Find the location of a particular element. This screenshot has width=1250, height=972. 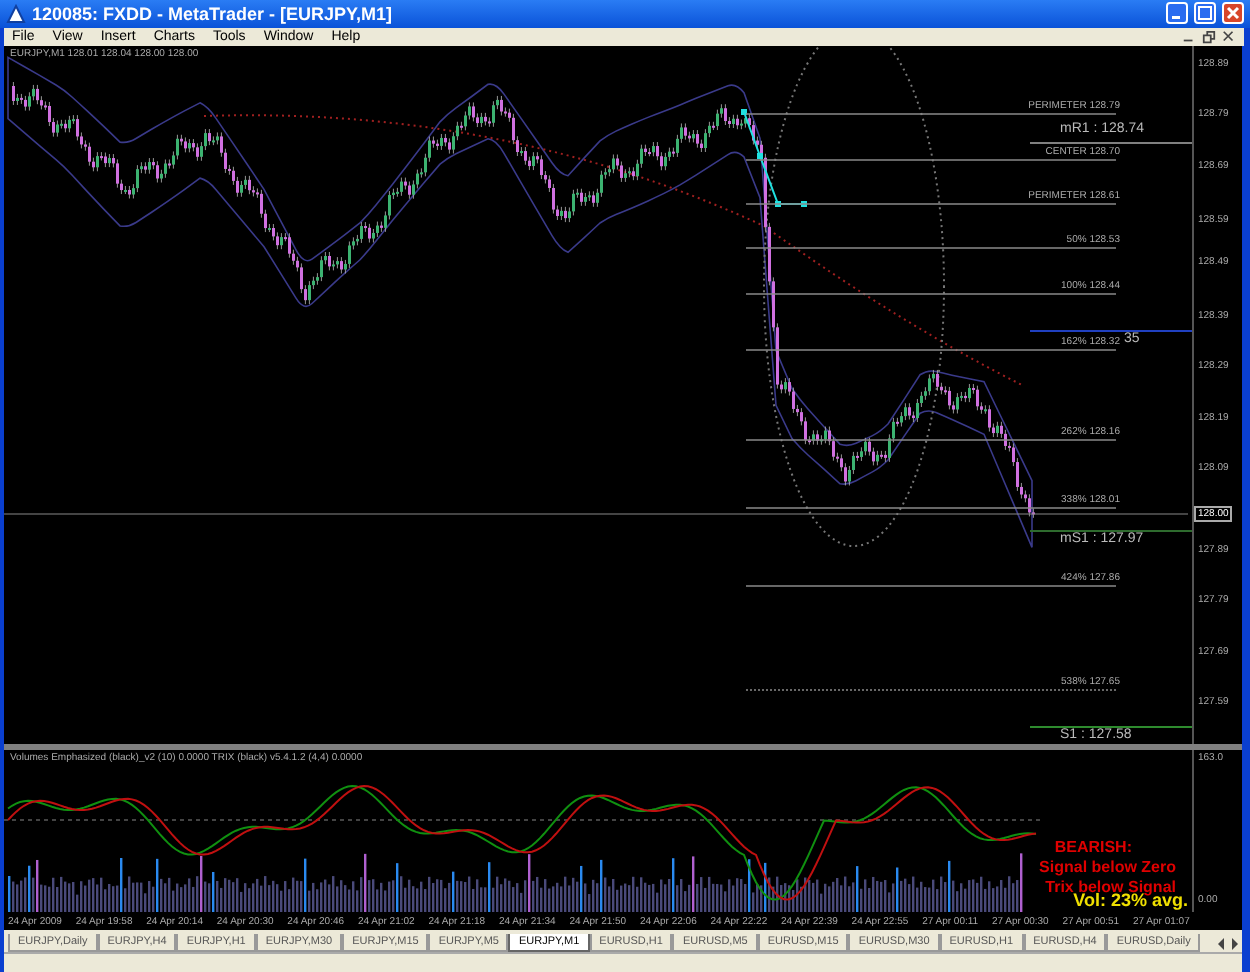

scroll-left-icon is located at coordinates (1221, 944).